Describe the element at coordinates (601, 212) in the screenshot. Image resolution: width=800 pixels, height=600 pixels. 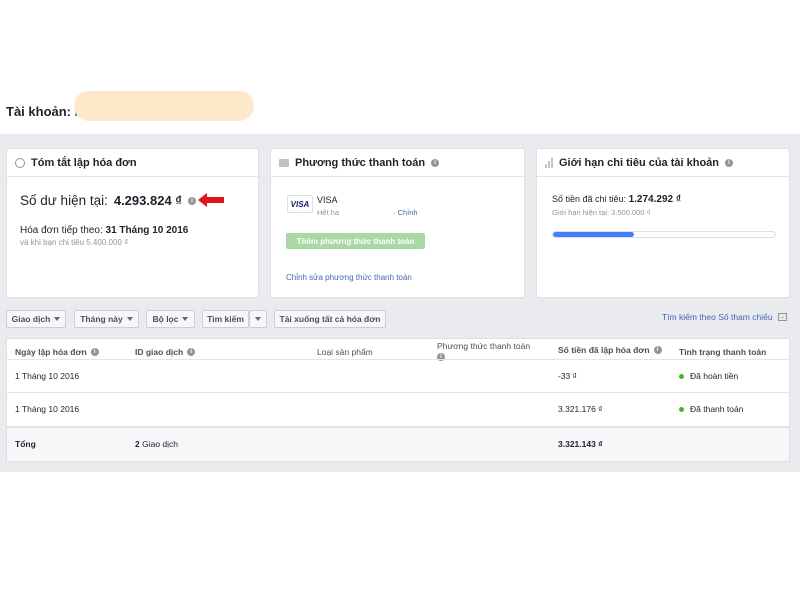
I see `current-limit: Giới hạn hiện tại: 3.500.000 ₫` at that location.